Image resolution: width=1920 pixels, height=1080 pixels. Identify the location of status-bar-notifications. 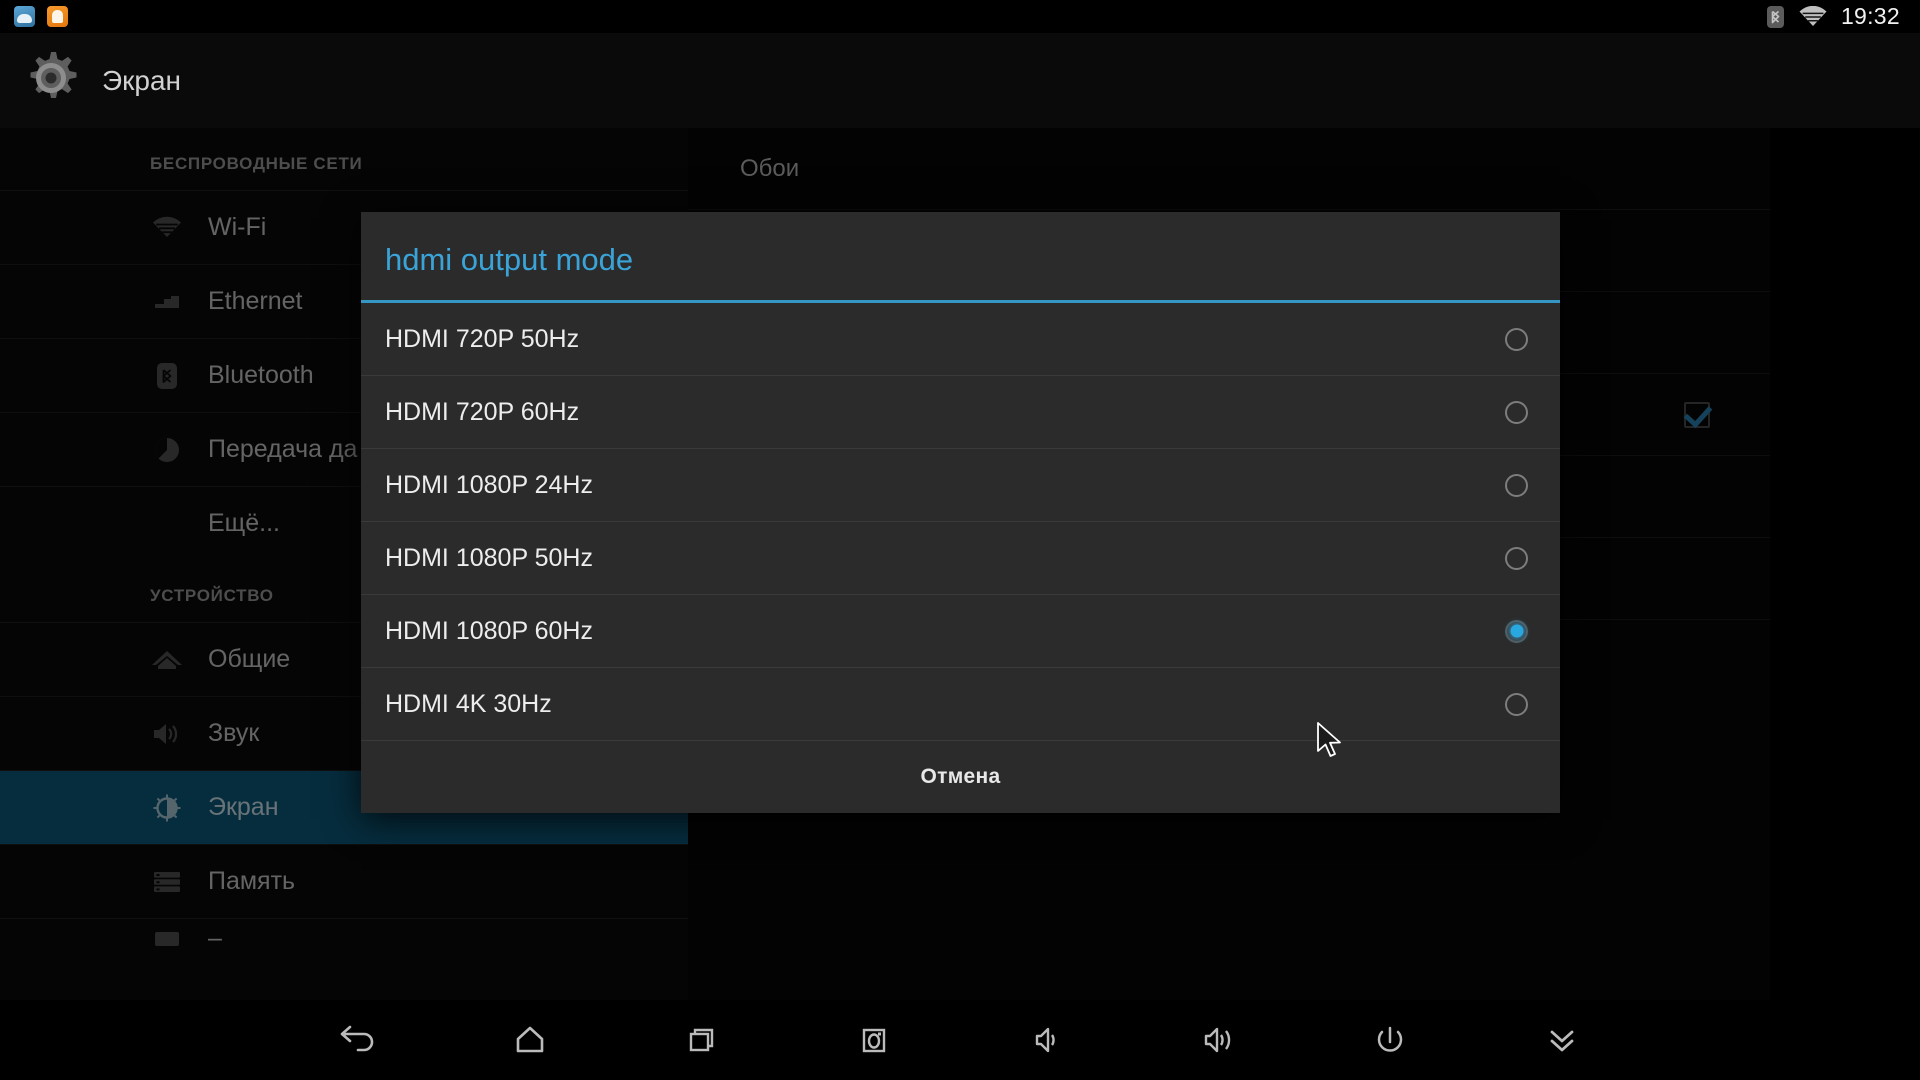
(34, 16).